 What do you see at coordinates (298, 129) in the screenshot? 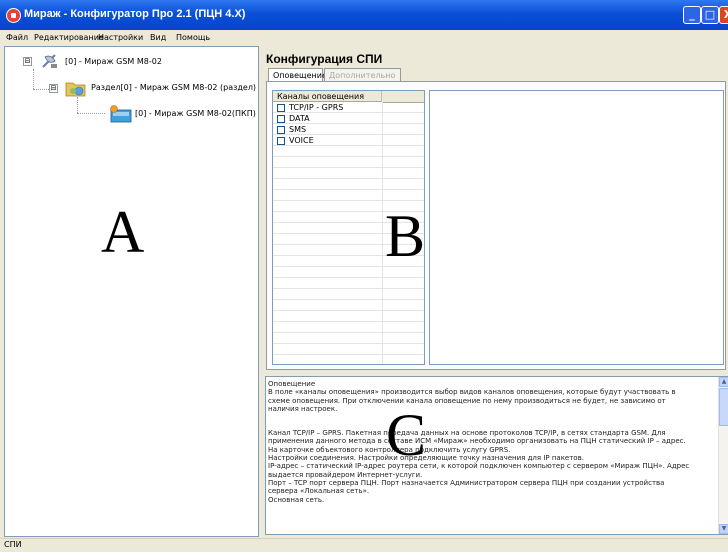
I see `channel-label: SMS` at bounding box center [298, 129].